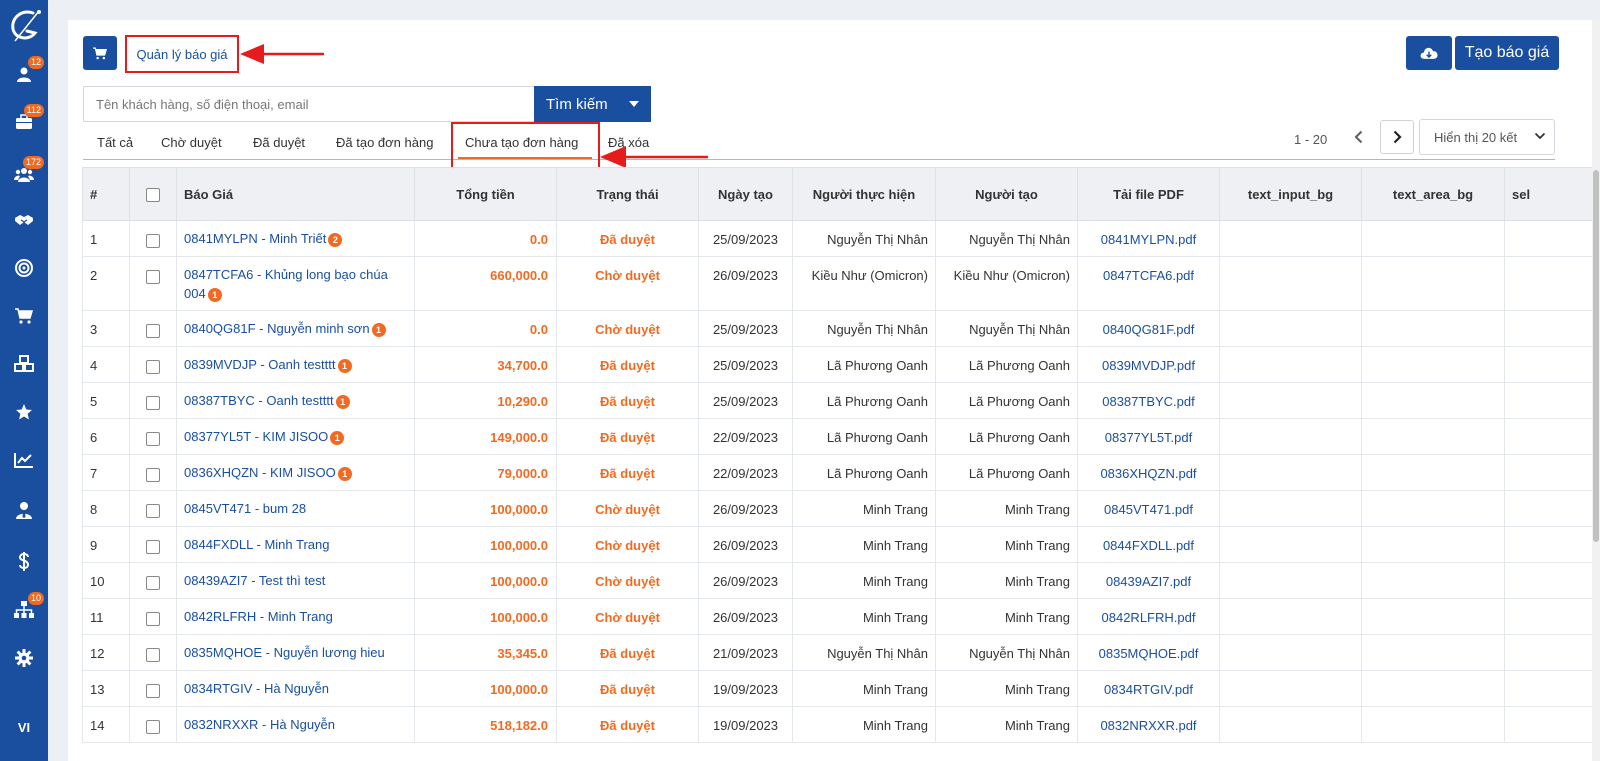 The image size is (1600, 761). I want to click on quote-link: 0841MYLPN - Minh Triết, so click(255, 238).